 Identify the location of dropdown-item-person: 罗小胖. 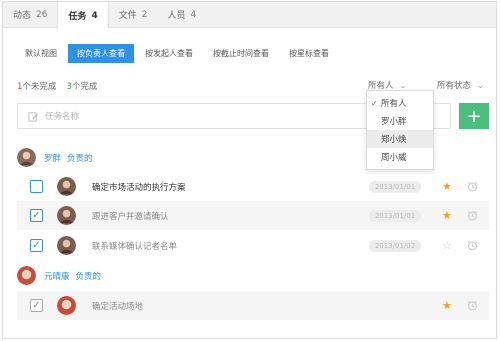
(400, 121).